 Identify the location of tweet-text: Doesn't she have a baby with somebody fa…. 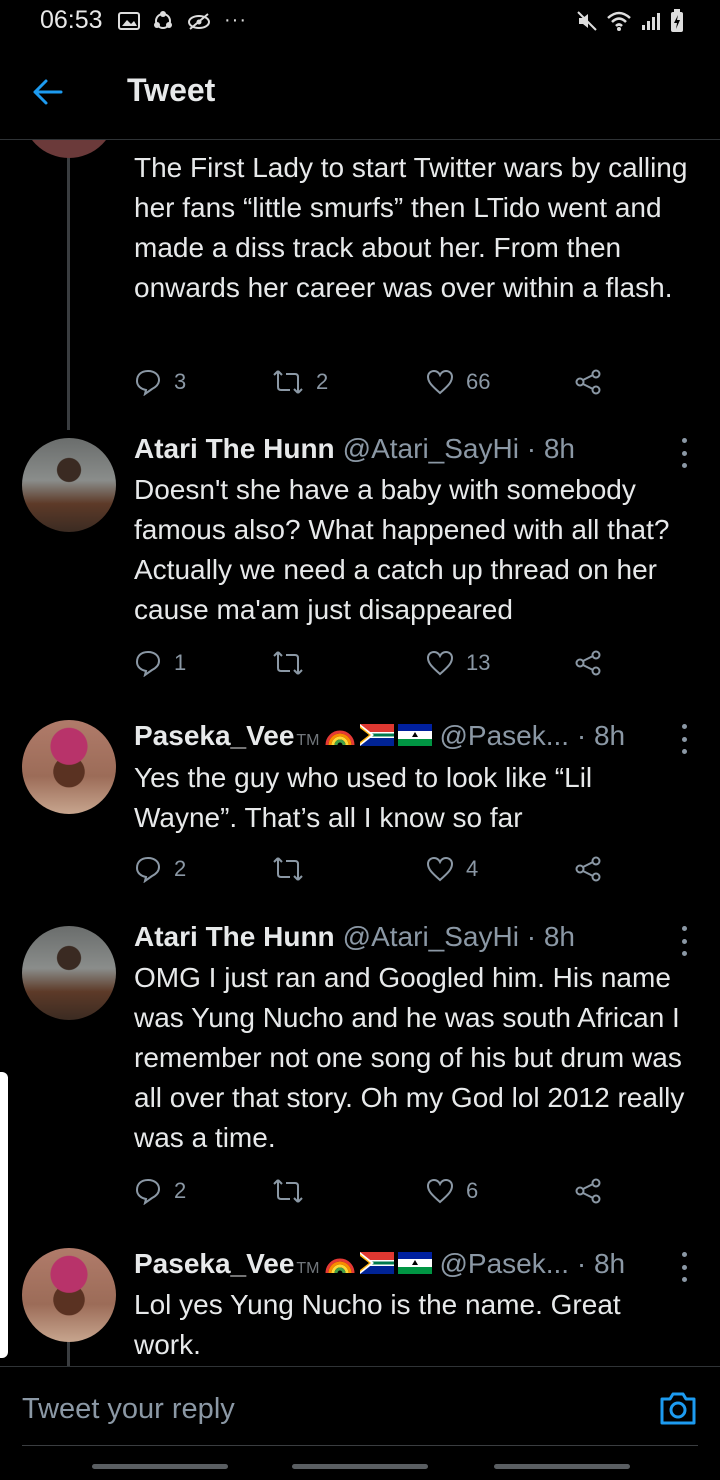
(402, 549).